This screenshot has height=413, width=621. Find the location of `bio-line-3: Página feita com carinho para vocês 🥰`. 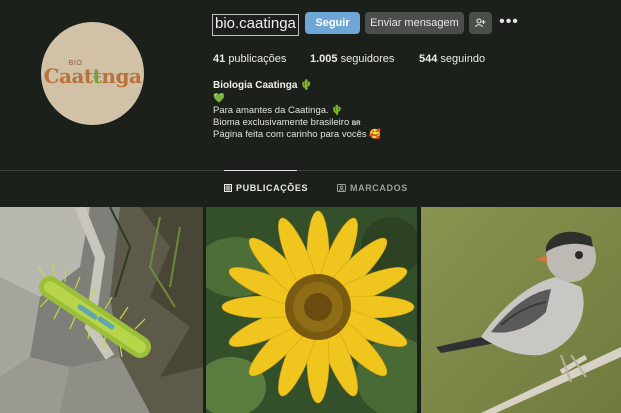

bio-line-3: Página feita com carinho para vocês 🥰 is located at coordinates (297, 134).